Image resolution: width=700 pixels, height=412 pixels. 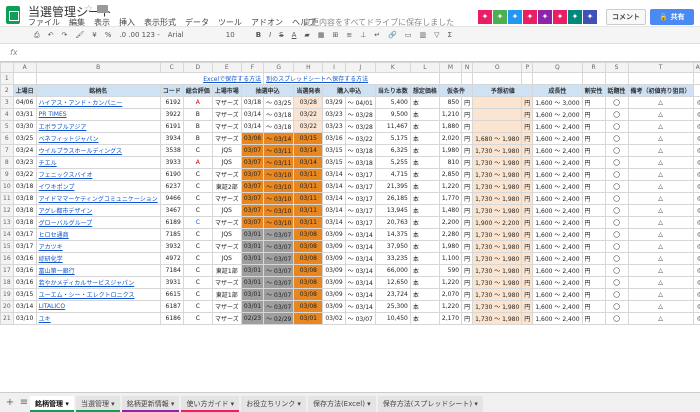 What do you see at coordinates (308, 90) in the screenshot?
I see `column-title: 当選発表` at bounding box center [308, 90].